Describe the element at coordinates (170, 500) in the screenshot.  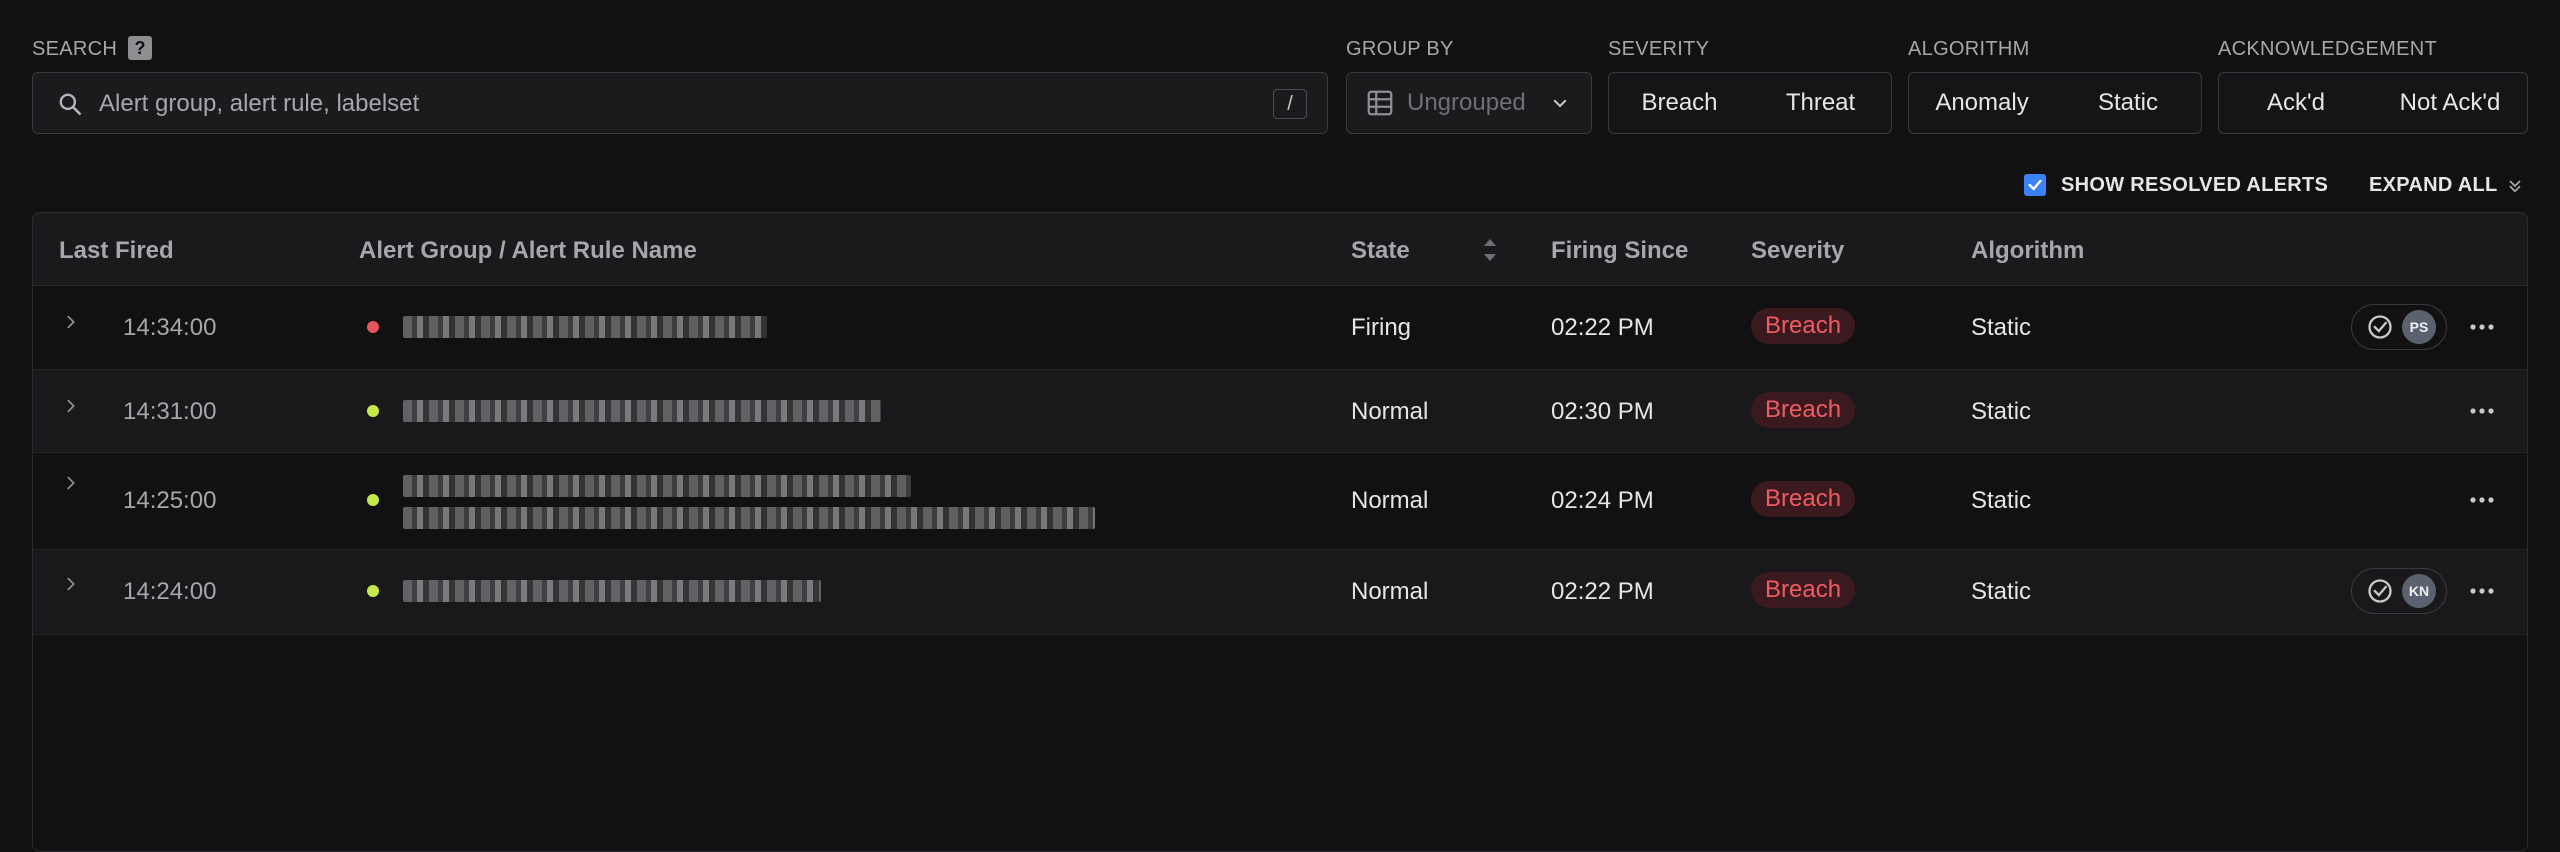
I see `last-fired: 14:25:00` at that location.